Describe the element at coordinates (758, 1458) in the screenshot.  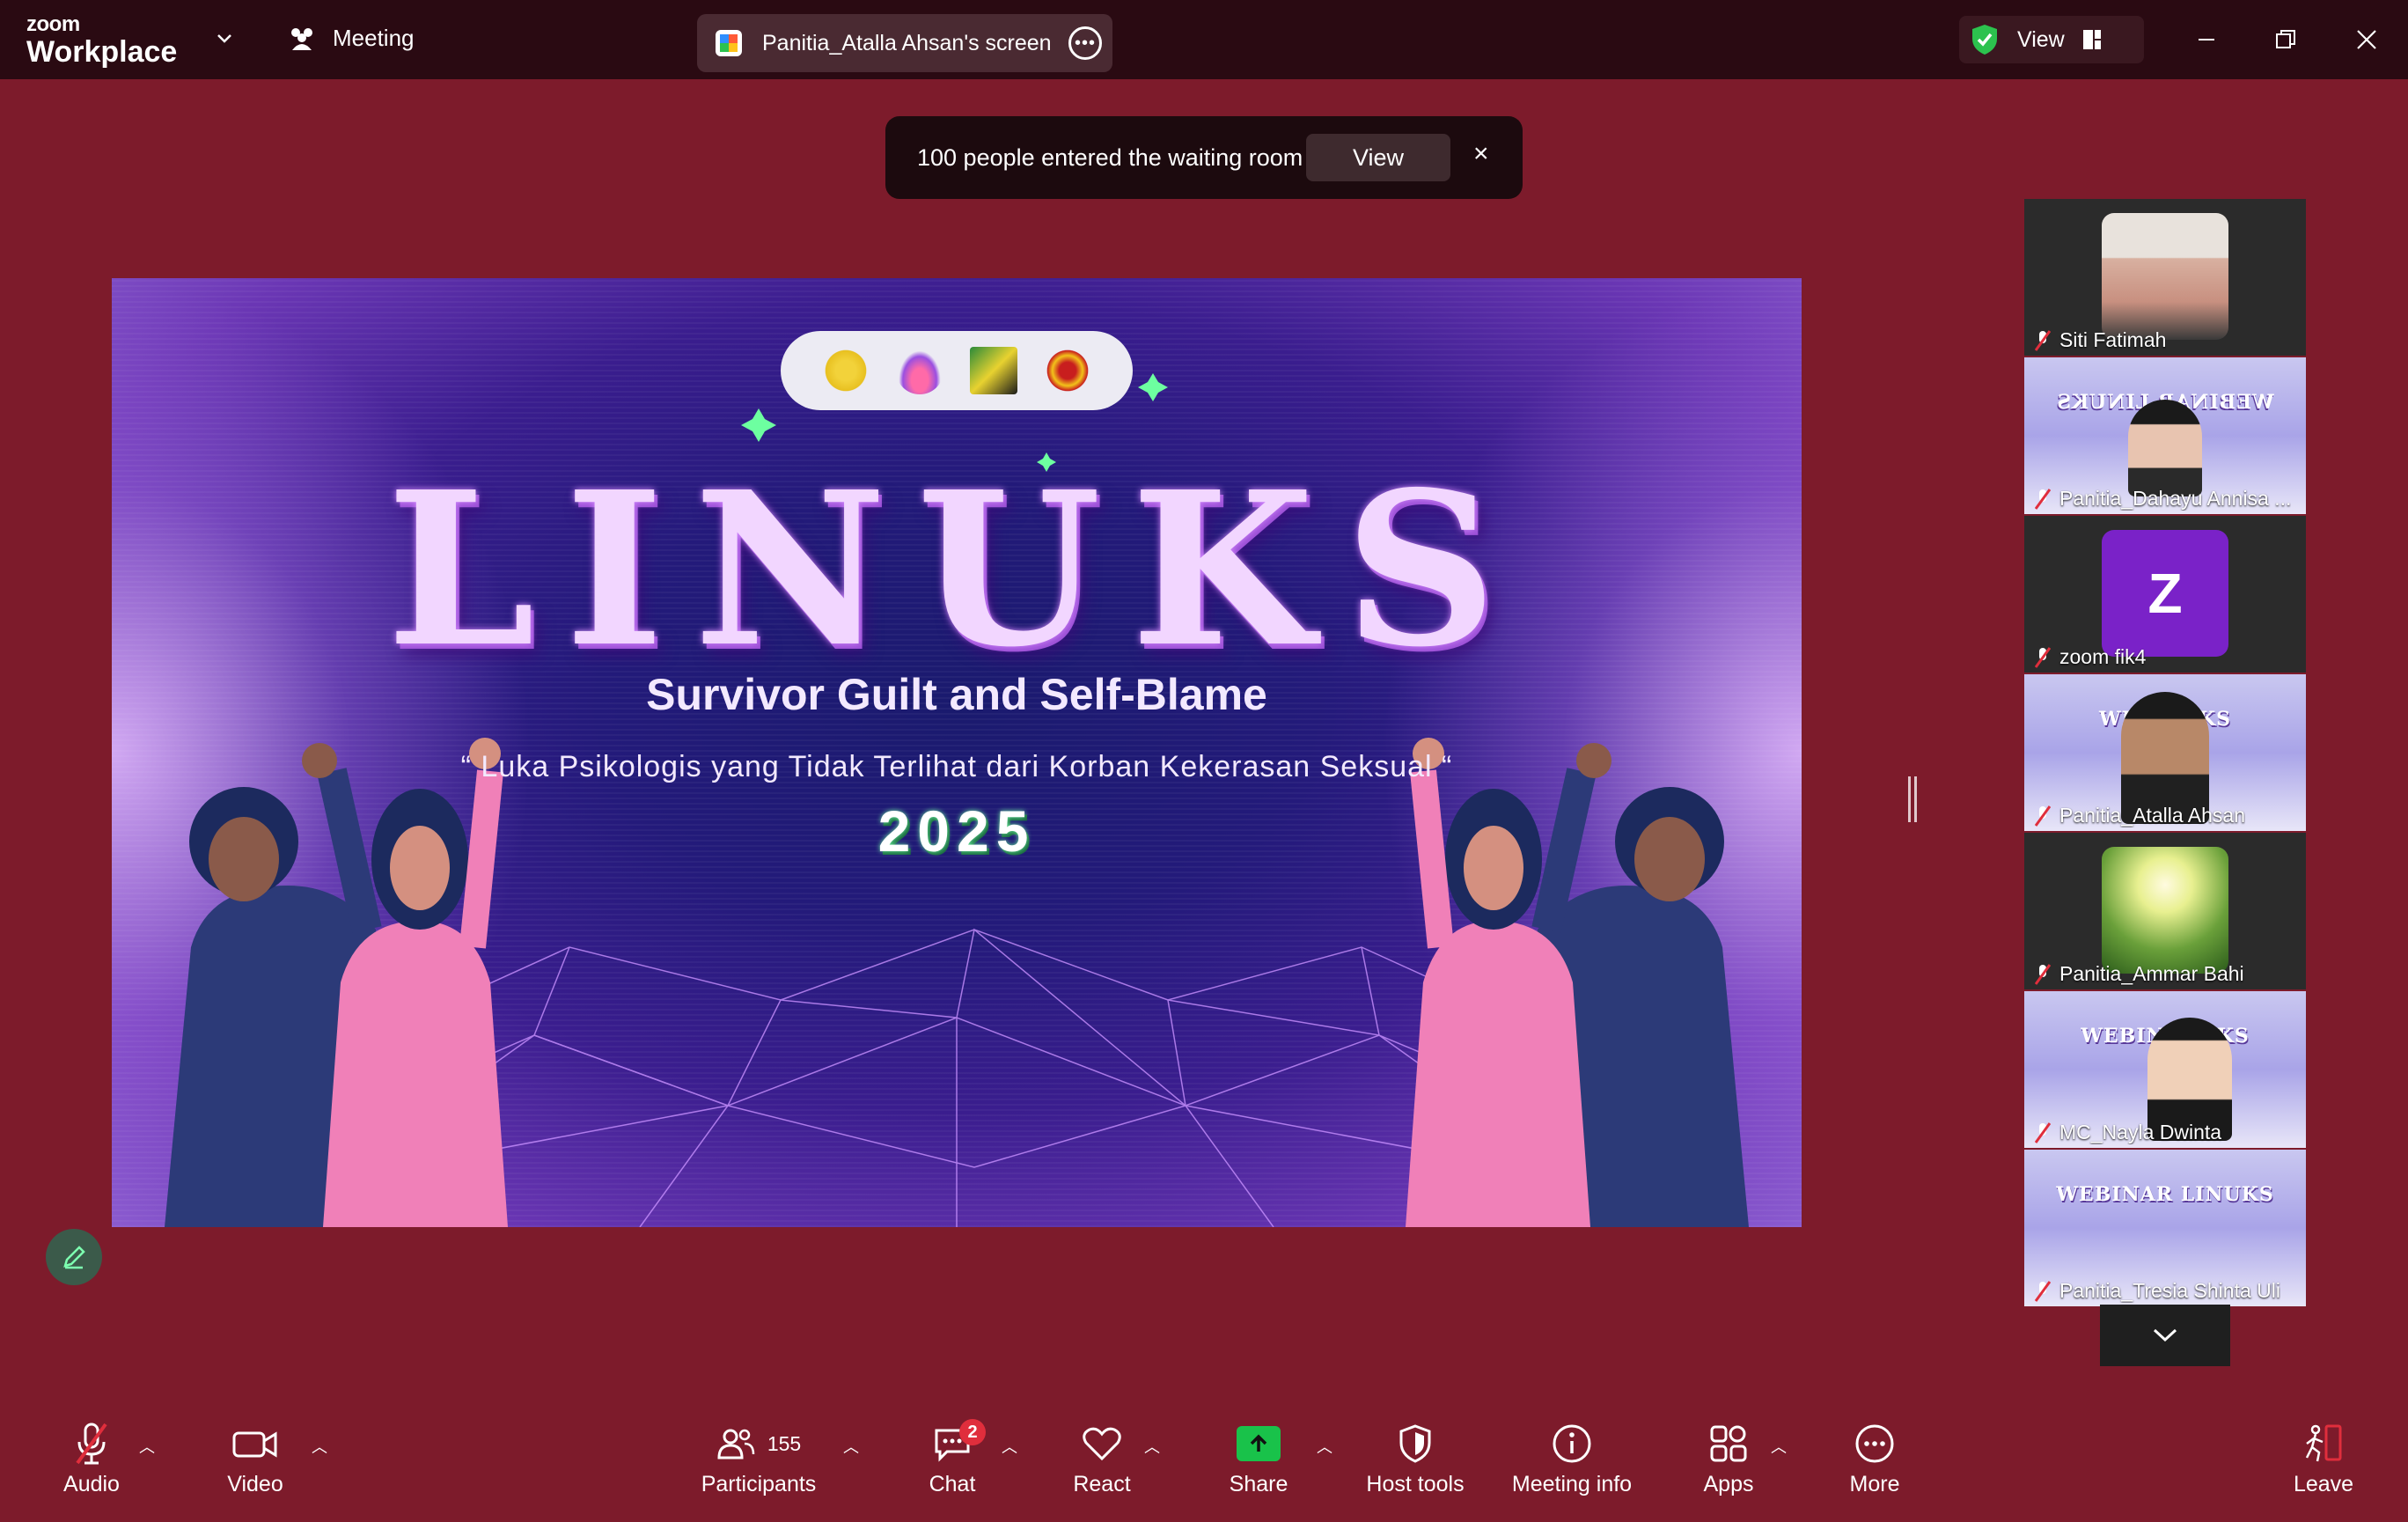
I see `participants-button: 155 Participants` at that location.